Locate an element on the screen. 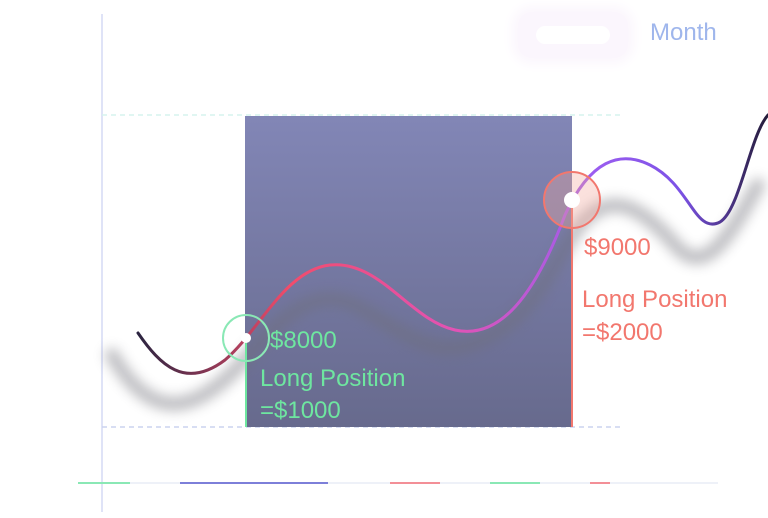  exit-position-label: Long Position is located at coordinates (654, 299).